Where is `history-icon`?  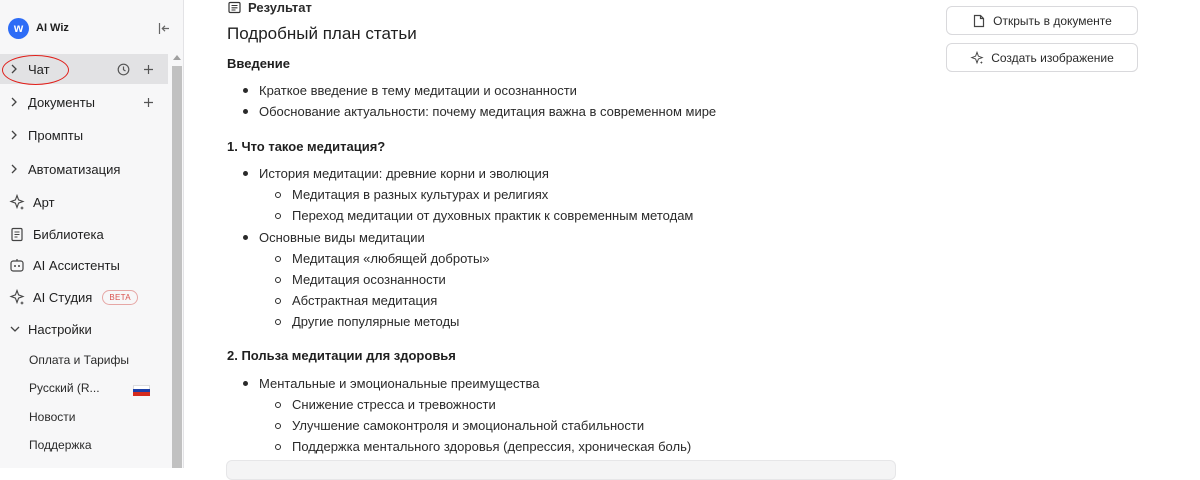 history-icon is located at coordinates (123, 69).